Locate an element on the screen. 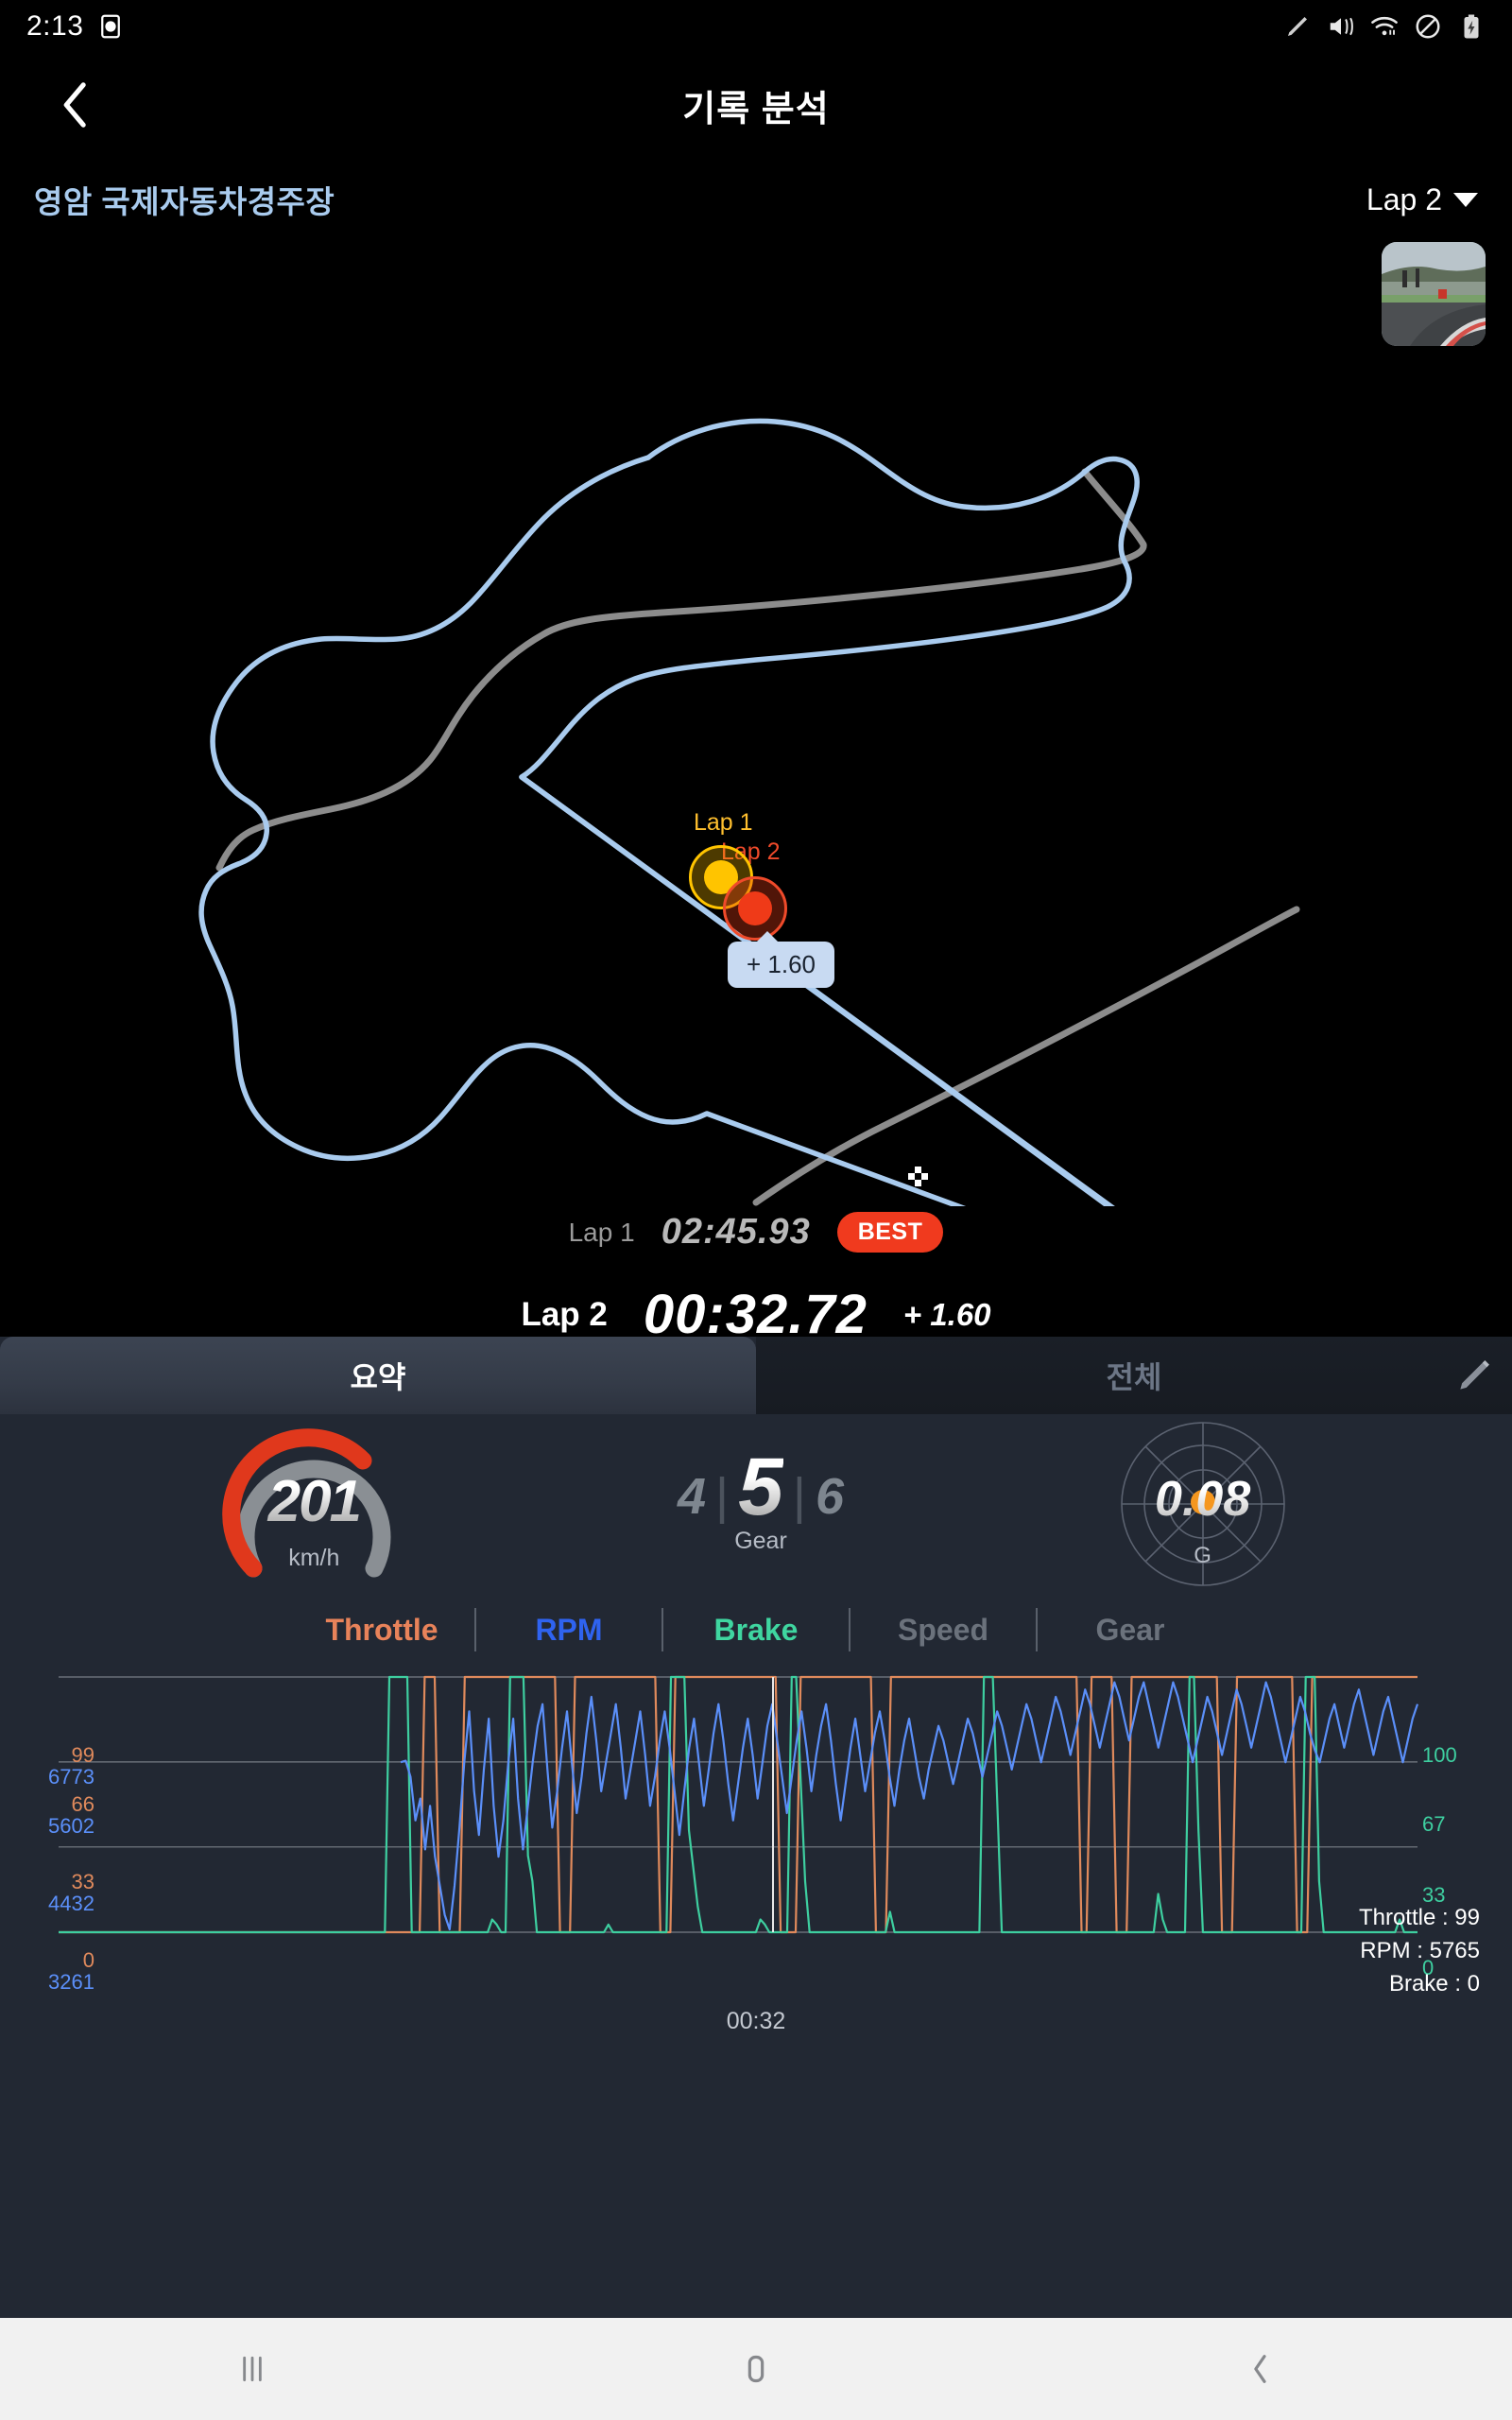 The width and height of the screenshot is (1512, 2420). reference-lap-path-right is located at coordinates (829, 812).